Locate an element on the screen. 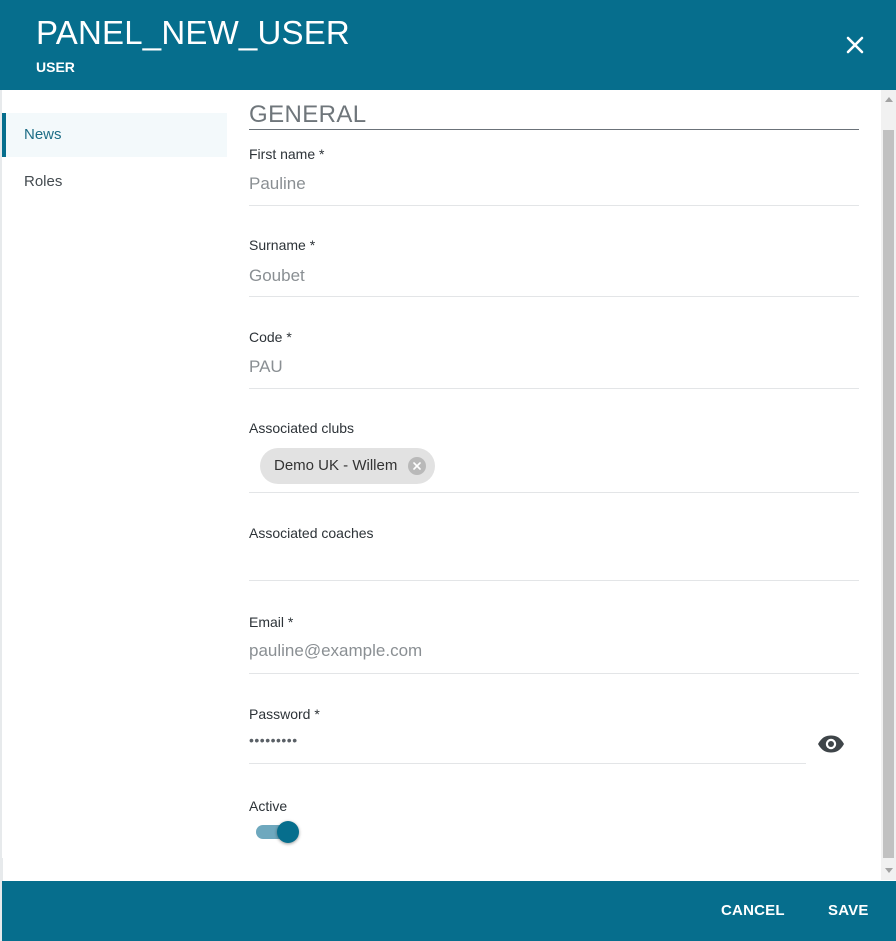 The width and height of the screenshot is (896, 941). code-label: Code * is located at coordinates (270, 337).